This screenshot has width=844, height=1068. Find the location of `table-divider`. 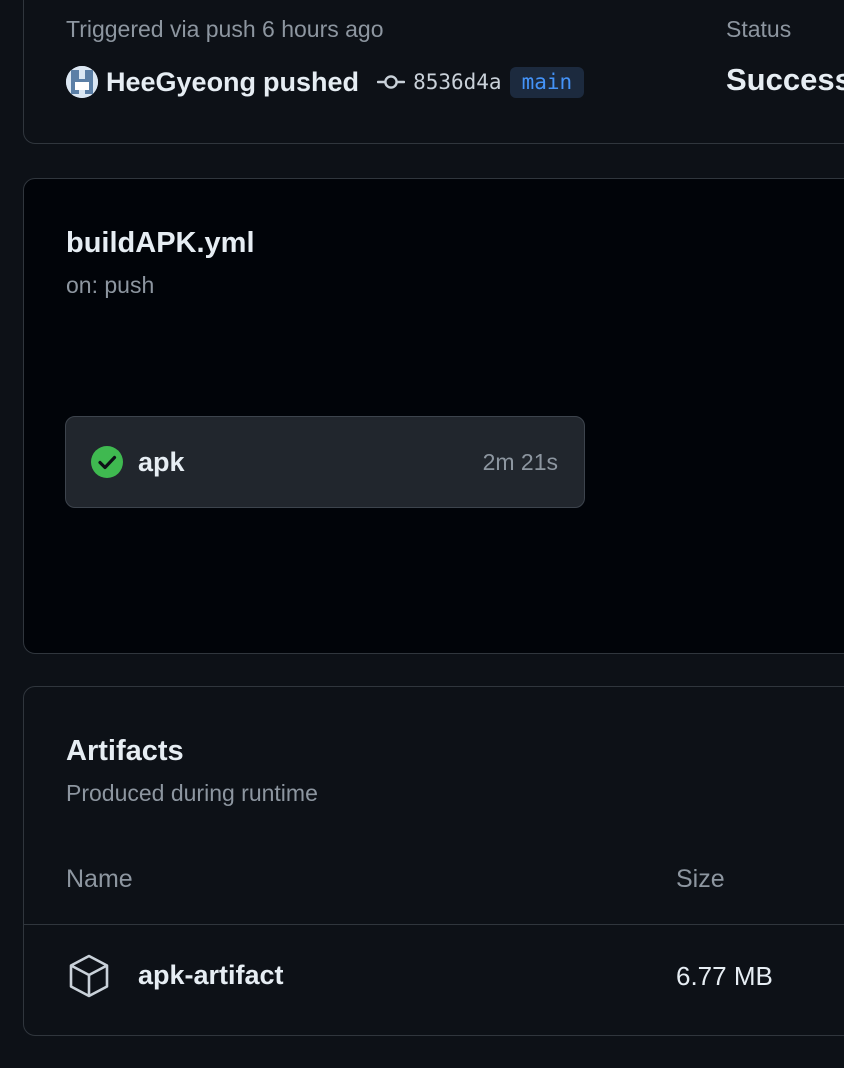

table-divider is located at coordinates (434, 924).